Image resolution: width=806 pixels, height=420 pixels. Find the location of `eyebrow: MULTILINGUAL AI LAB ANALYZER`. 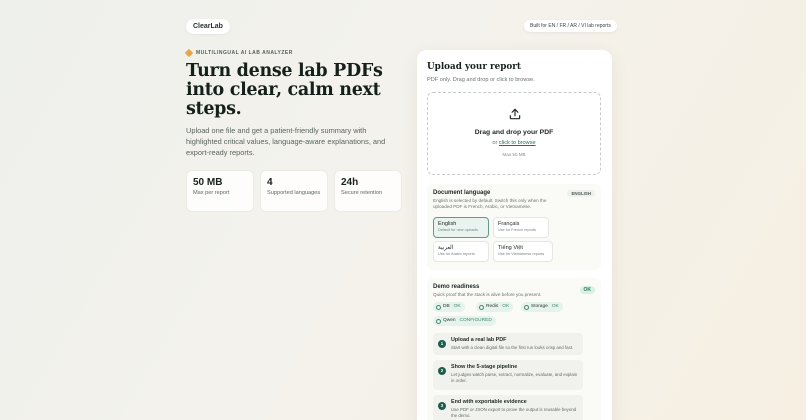

eyebrow: MULTILINGUAL AI LAB ANALYZER is located at coordinates (238, 53).